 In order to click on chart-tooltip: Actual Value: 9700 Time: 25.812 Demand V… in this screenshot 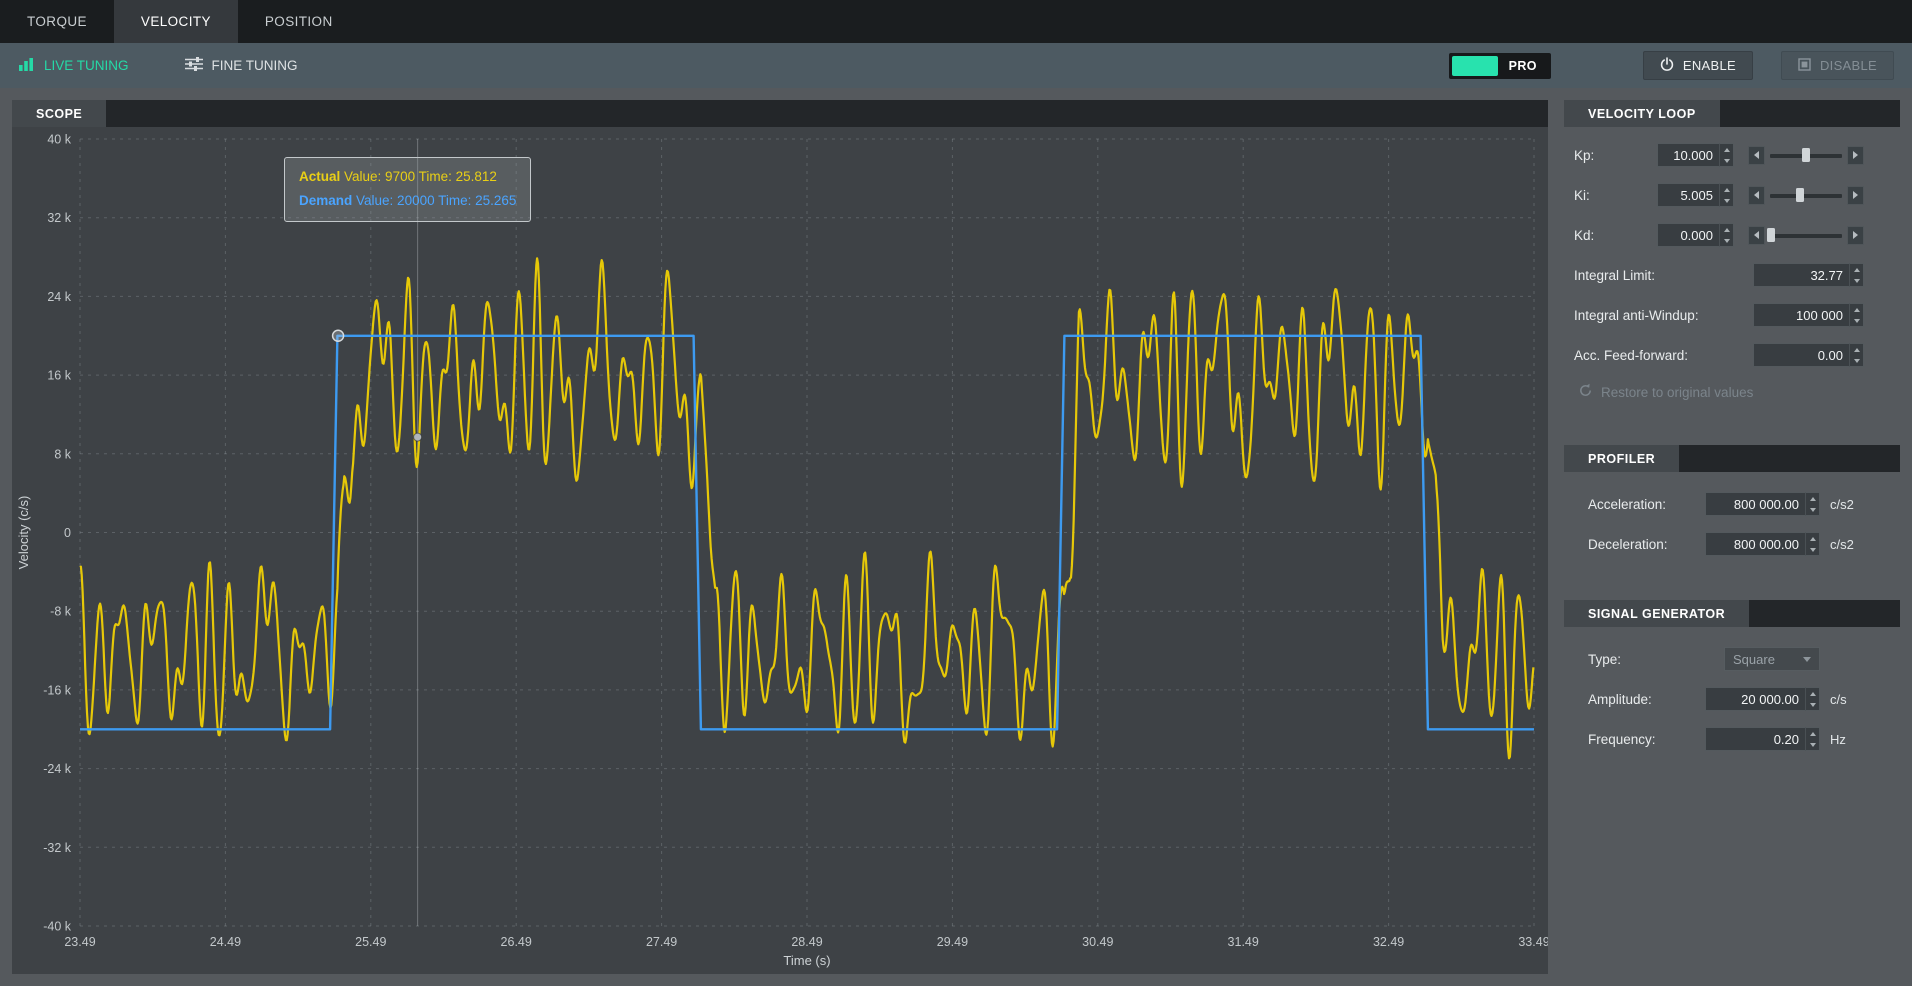, I will do `click(408, 189)`.